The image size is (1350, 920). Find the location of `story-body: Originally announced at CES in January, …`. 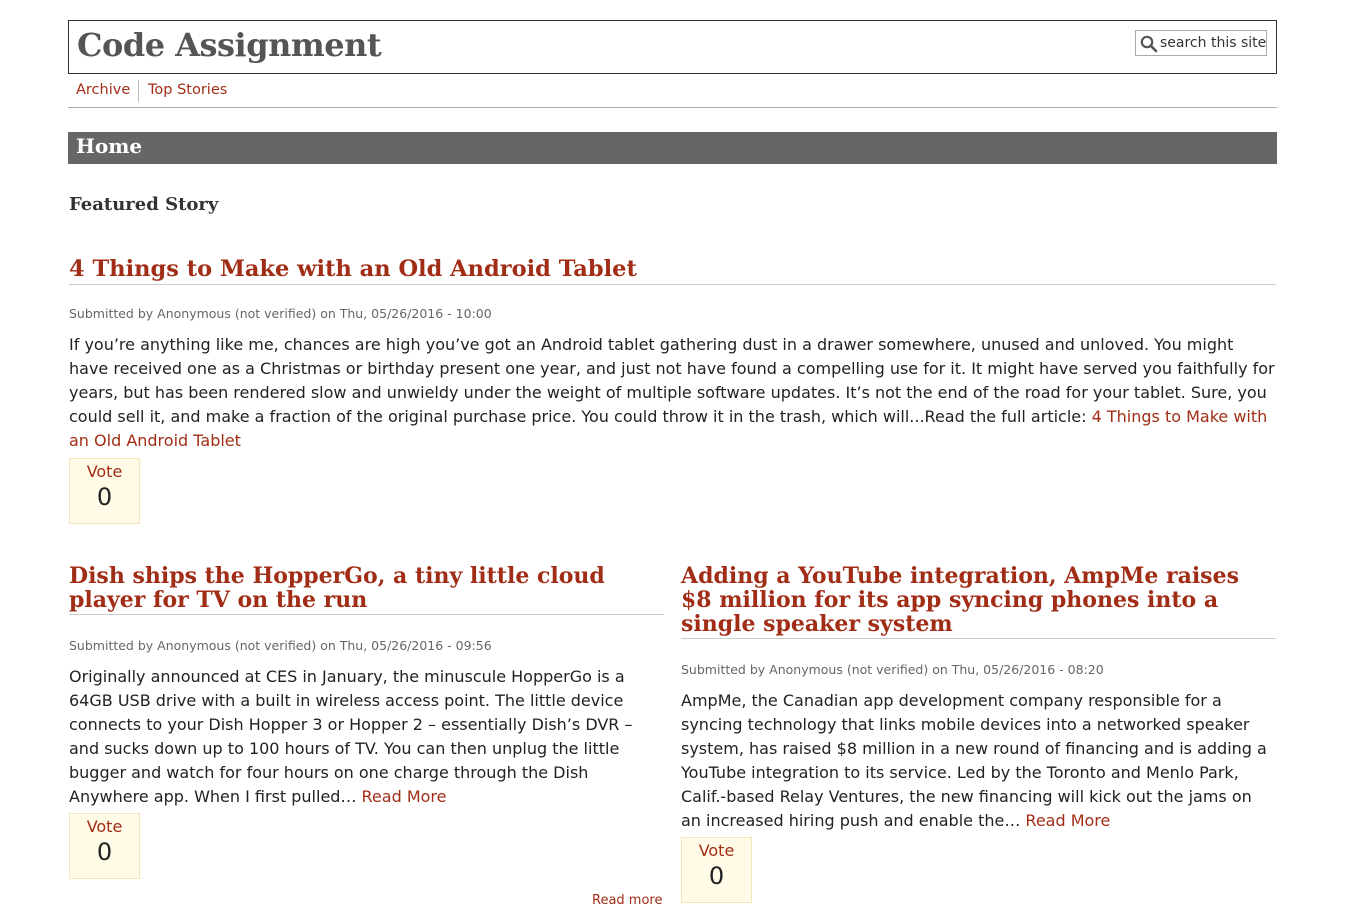

story-body: Originally announced at CES in January, … is located at coordinates (359, 737).